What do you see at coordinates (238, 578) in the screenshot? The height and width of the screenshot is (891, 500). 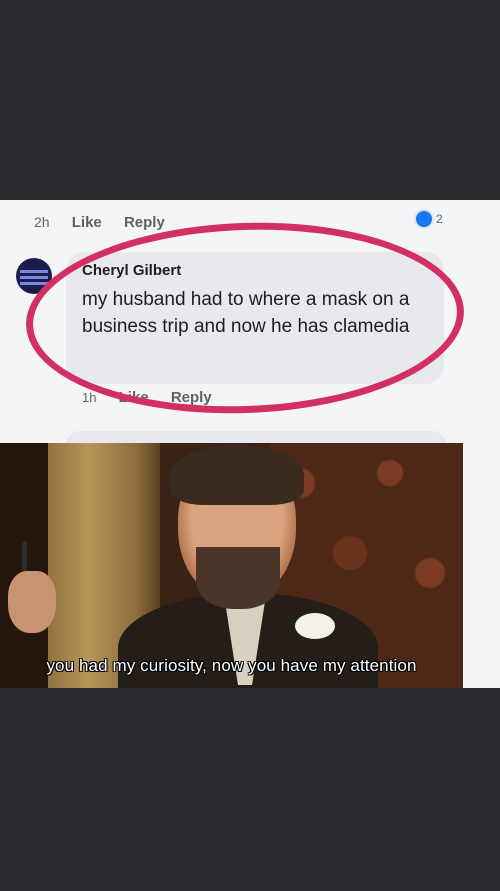 I see `man-beard` at bounding box center [238, 578].